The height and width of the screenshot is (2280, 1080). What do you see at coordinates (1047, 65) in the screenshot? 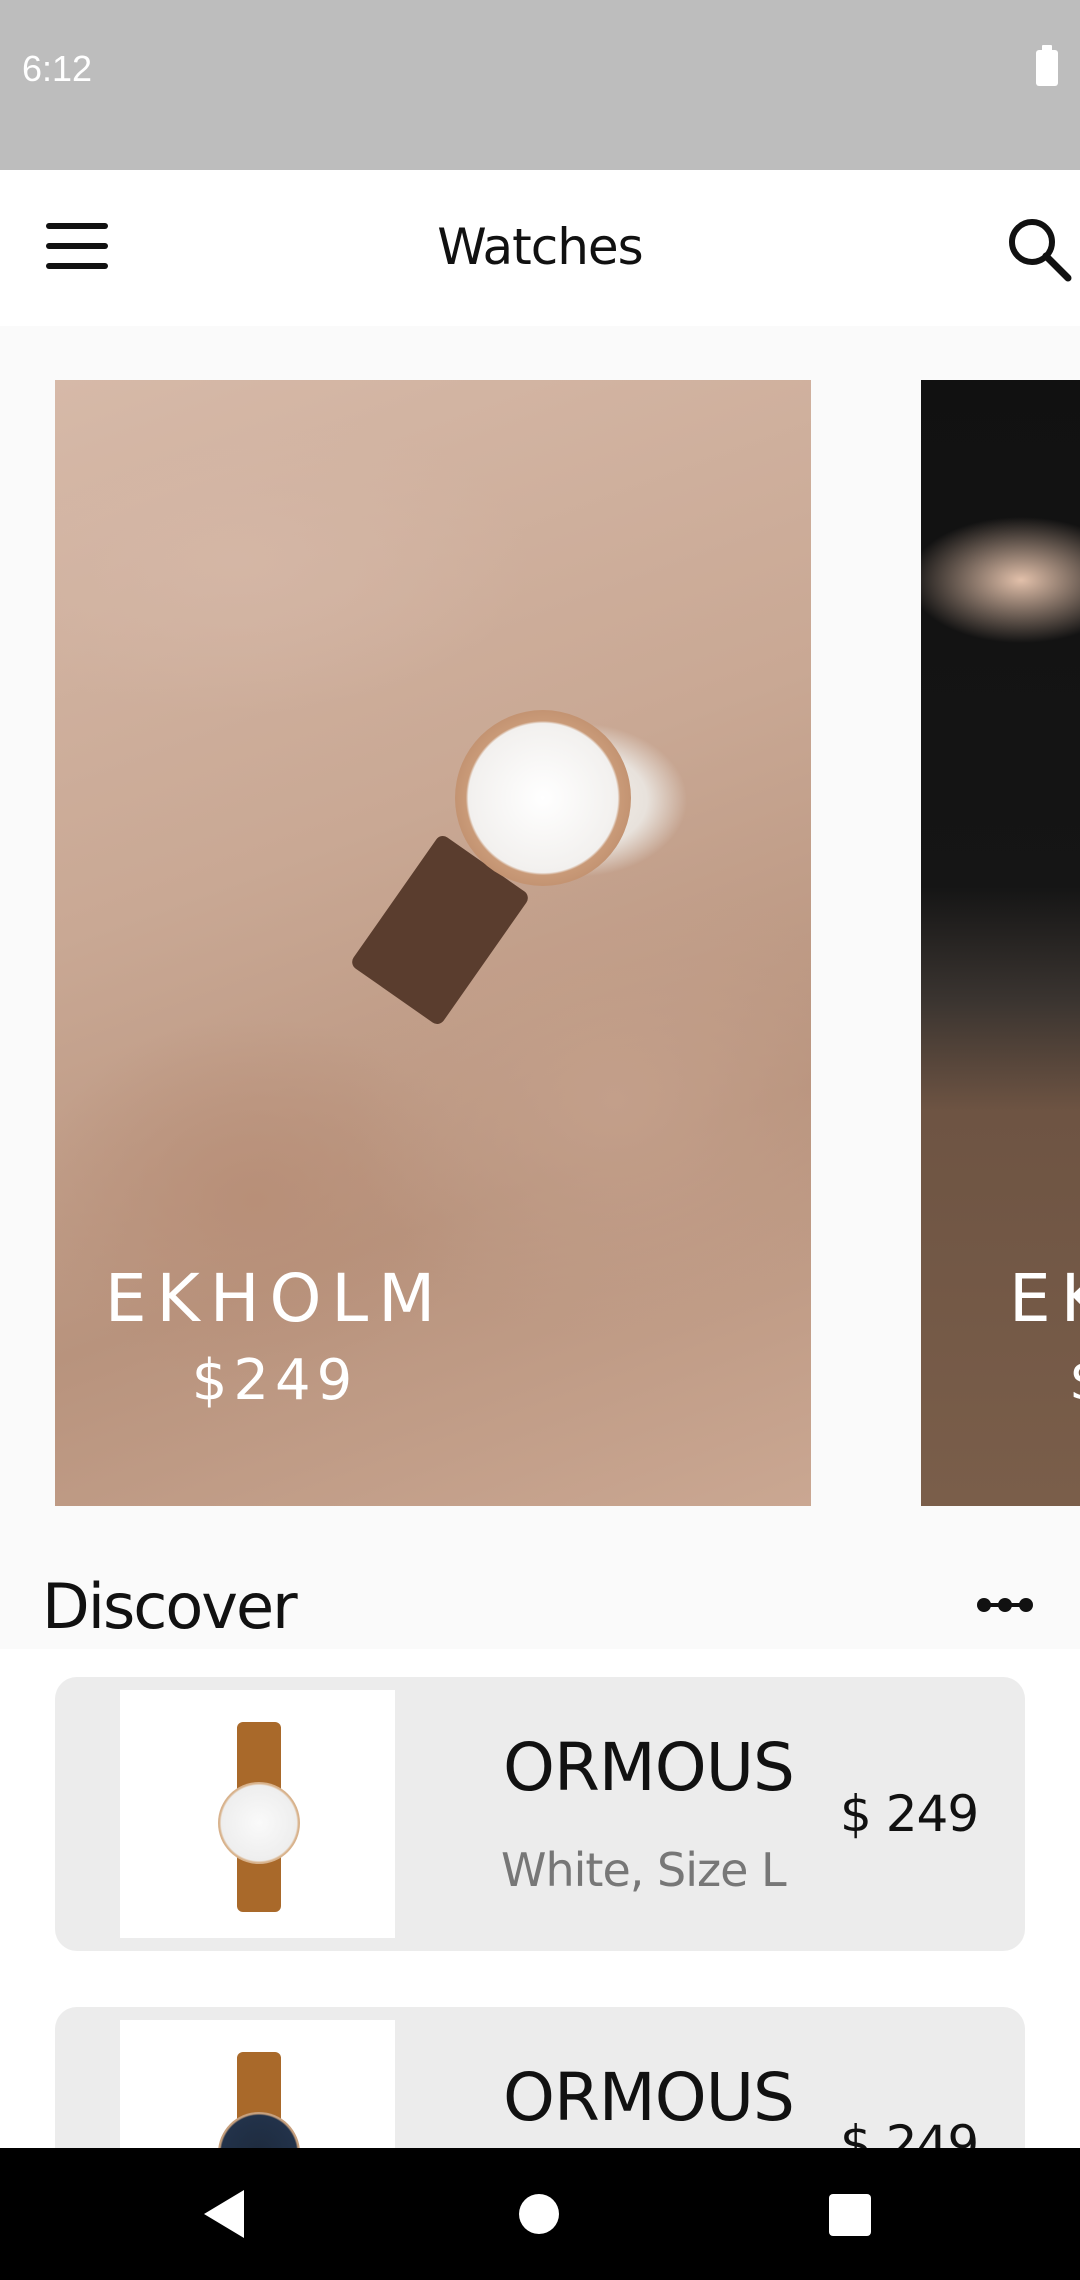
I see `battery-icon` at bounding box center [1047, 65].